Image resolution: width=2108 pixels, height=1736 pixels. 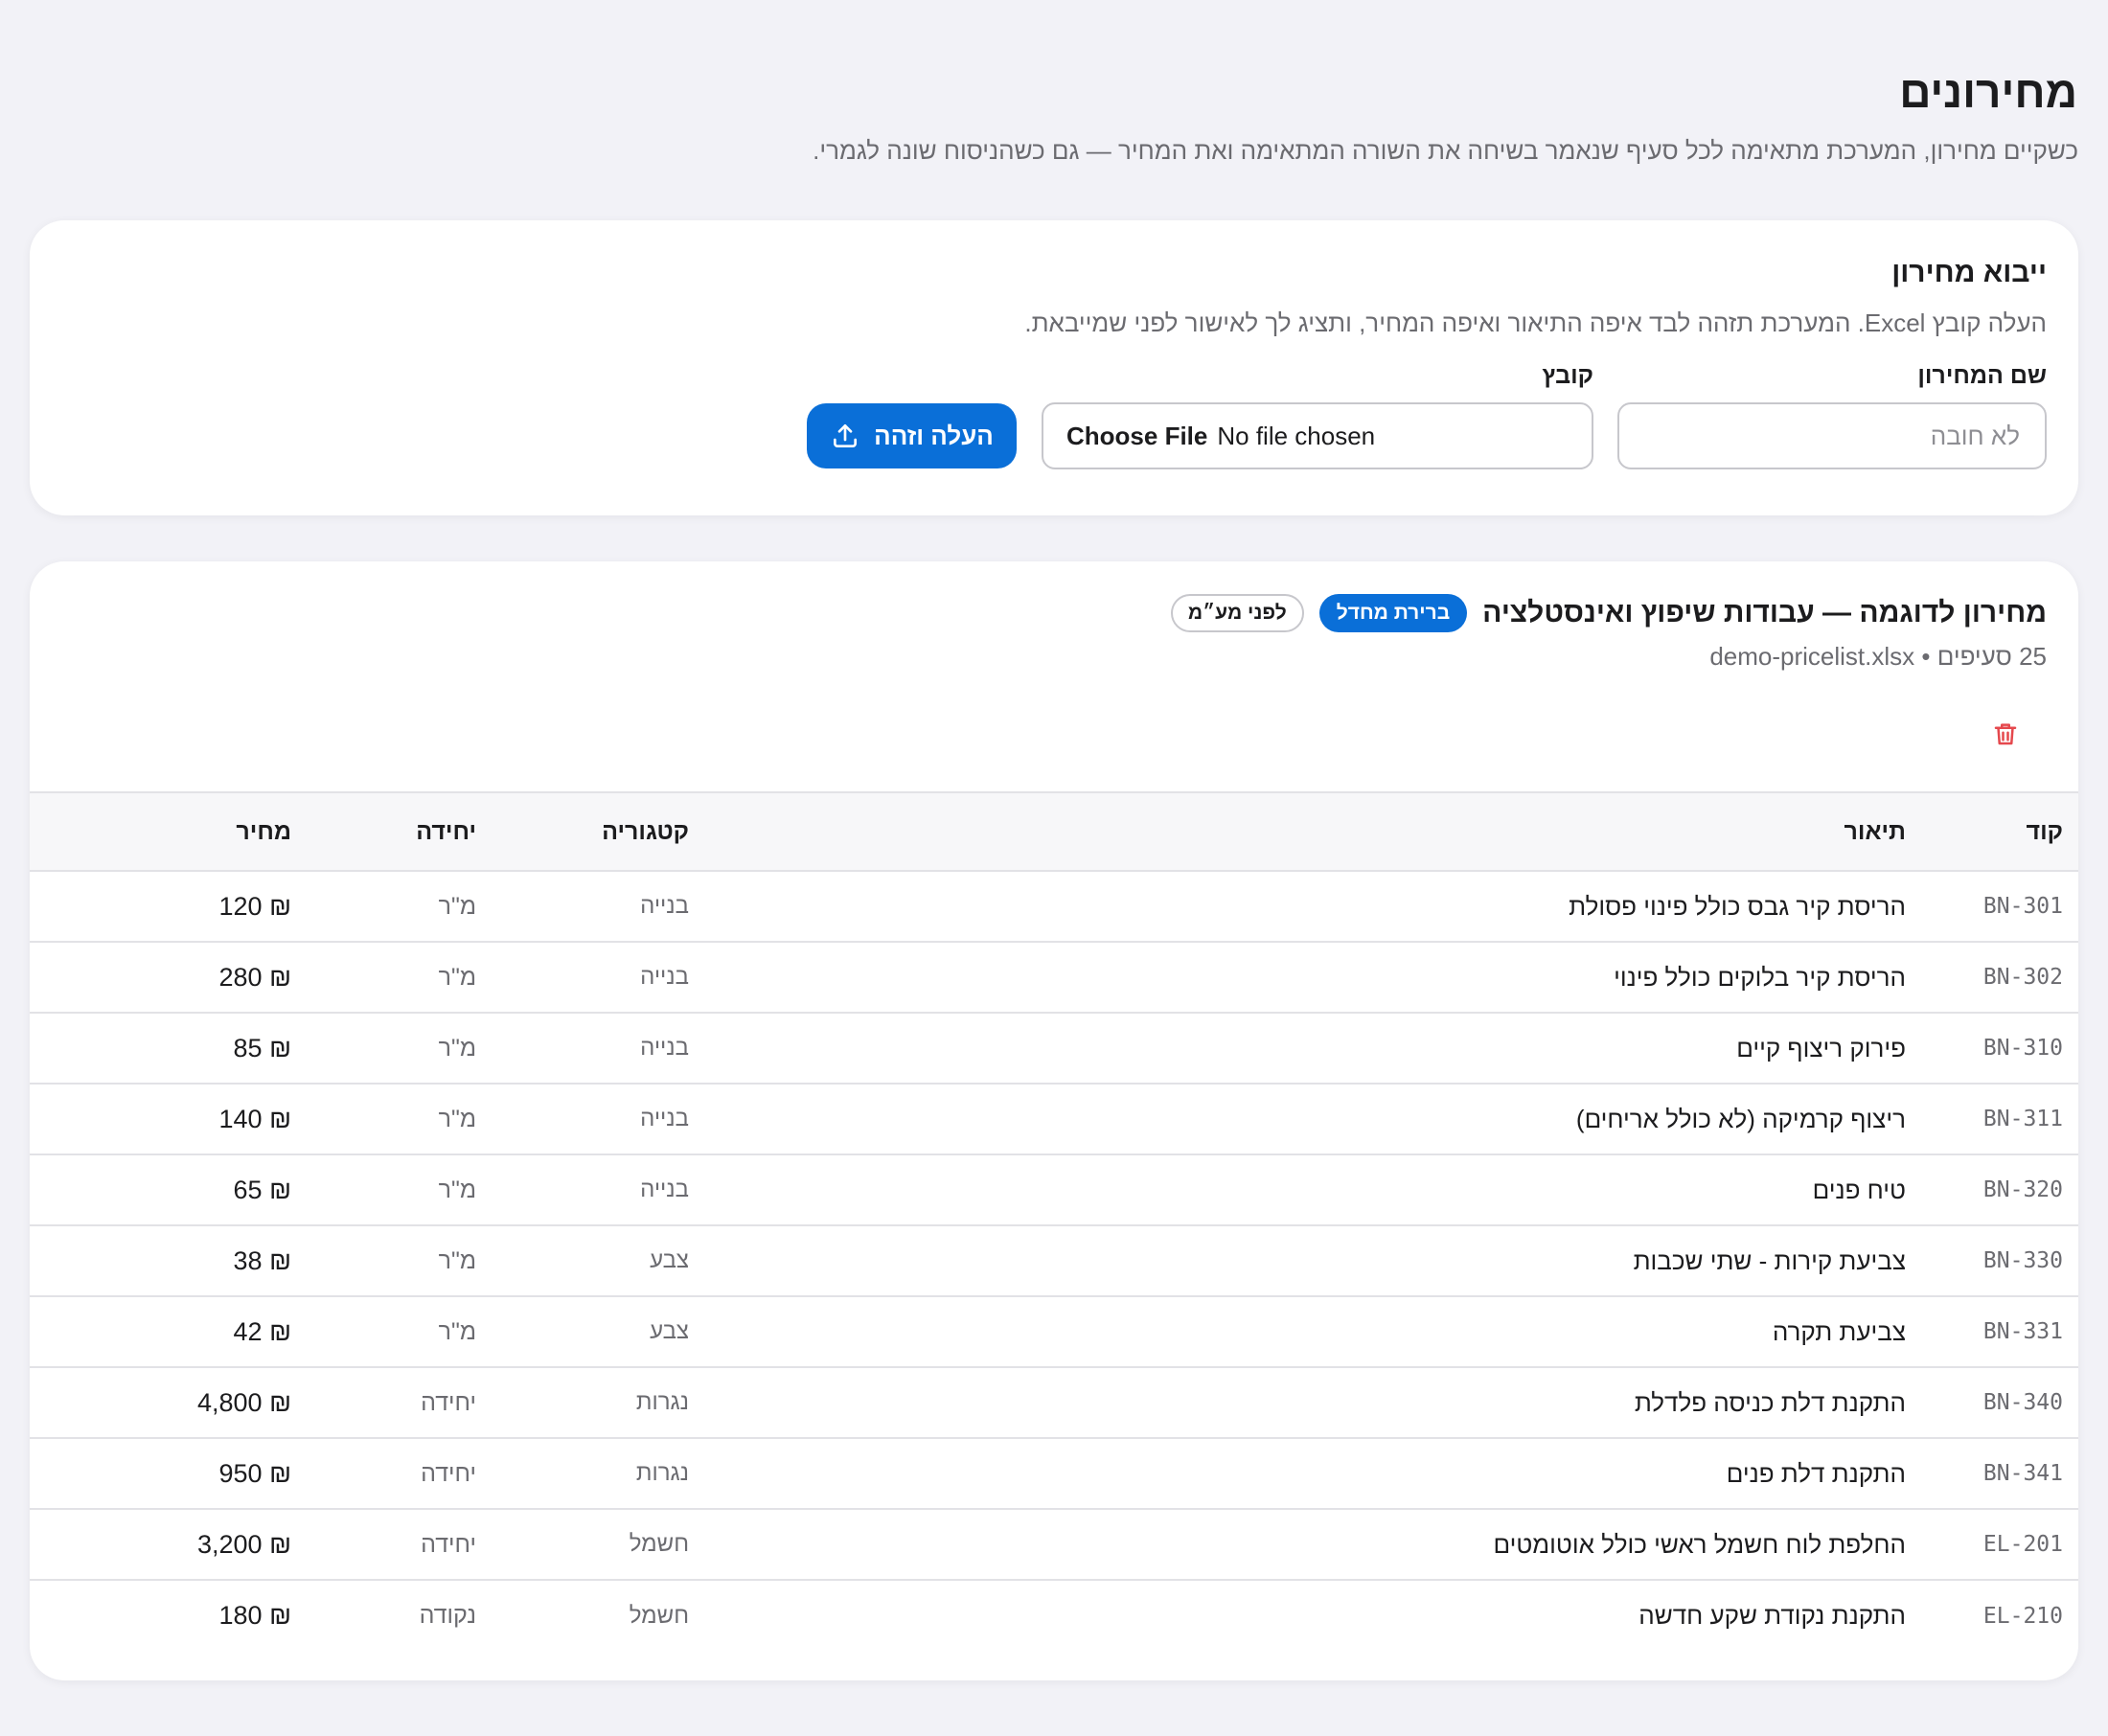 I want to click on delete-pricelist-button, so click(x=2005, y=734).